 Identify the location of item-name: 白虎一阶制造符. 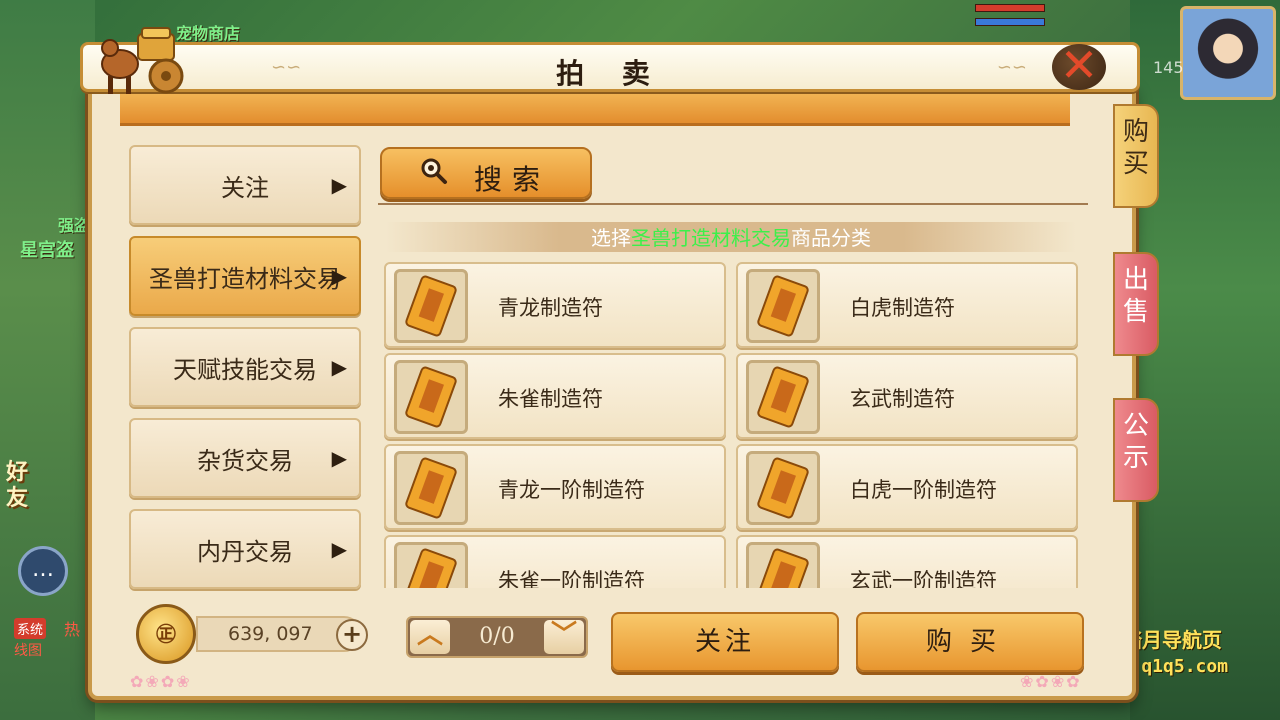
(923, 490).